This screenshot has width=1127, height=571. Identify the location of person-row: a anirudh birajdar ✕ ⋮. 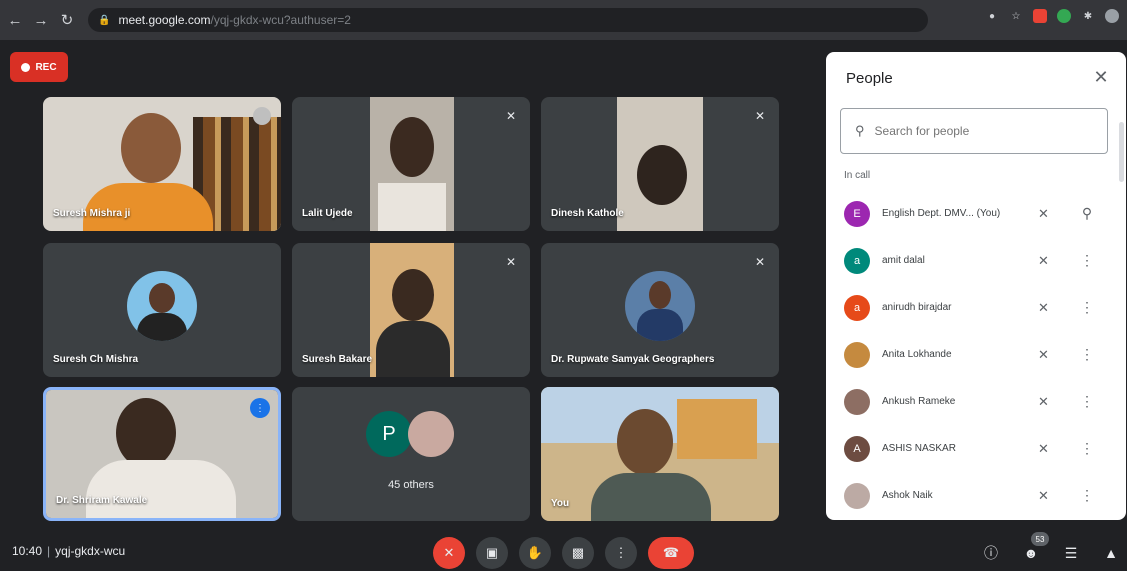
(976, 307).